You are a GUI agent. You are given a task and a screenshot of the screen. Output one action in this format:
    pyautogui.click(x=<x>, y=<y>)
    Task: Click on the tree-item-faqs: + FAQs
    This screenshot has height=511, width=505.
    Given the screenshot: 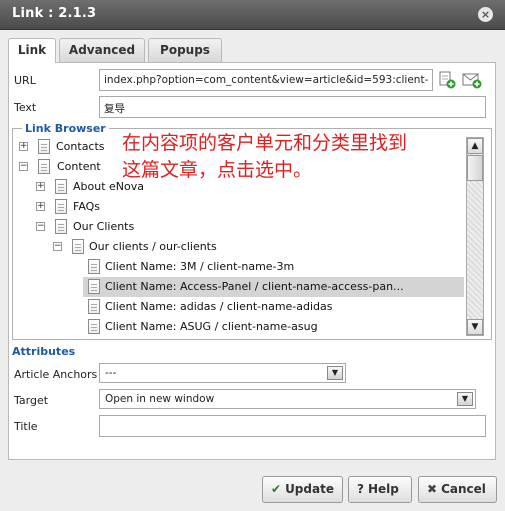 What is the action you would take?
    pyautogui.click(x=239, y=207)
    